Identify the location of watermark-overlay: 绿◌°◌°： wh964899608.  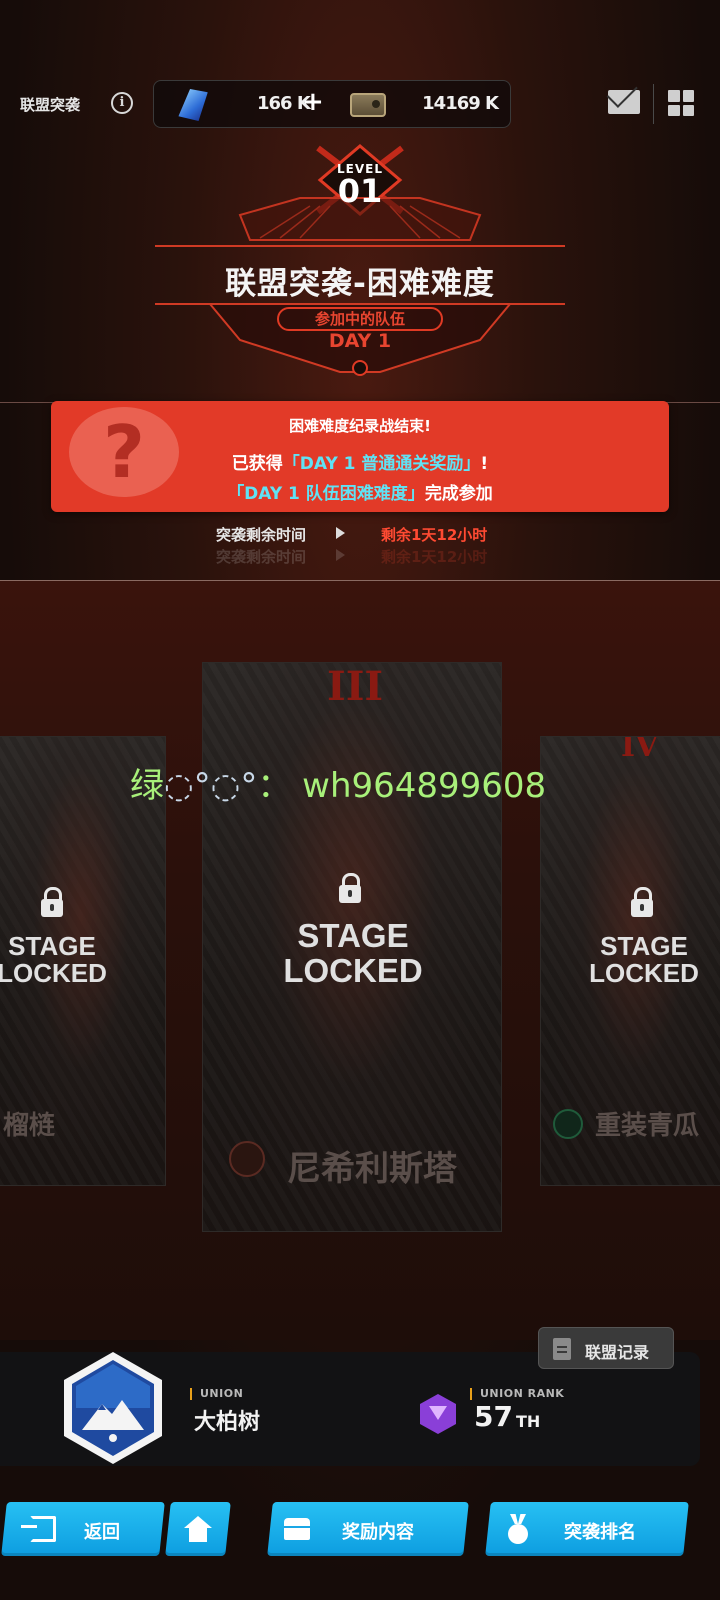
(338, 786).